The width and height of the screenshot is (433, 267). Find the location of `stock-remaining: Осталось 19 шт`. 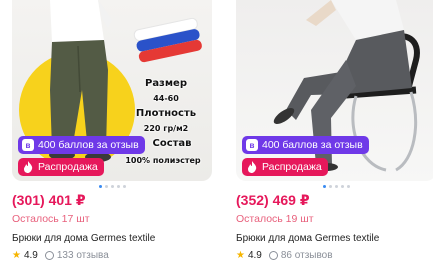

stock-remaining: Осталось 19 шт is located at coordinates (275, 219).